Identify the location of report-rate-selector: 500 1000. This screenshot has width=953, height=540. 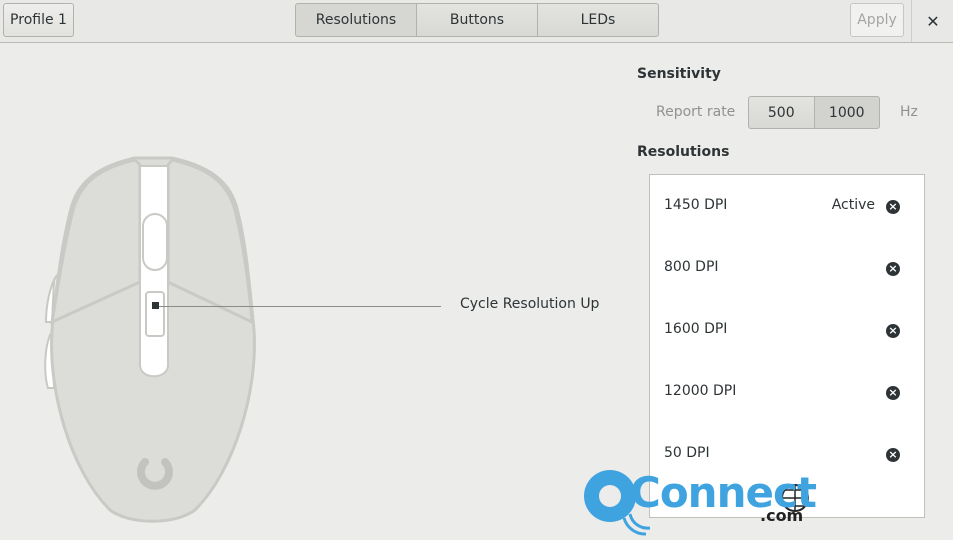
(814, 112).